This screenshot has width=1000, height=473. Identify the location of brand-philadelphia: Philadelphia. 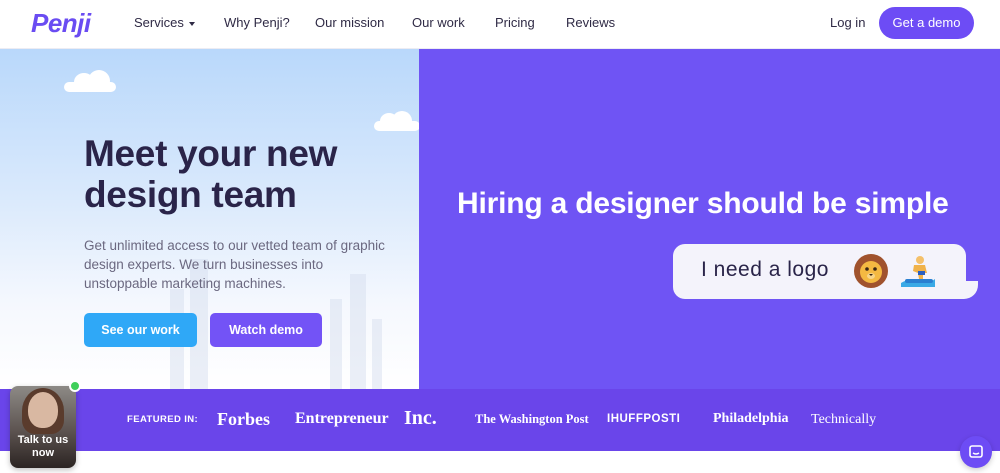
(751, 418).